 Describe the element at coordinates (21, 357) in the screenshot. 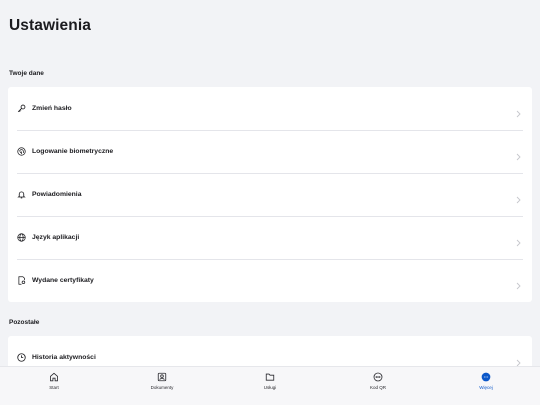

I see `history-icon` at that location.